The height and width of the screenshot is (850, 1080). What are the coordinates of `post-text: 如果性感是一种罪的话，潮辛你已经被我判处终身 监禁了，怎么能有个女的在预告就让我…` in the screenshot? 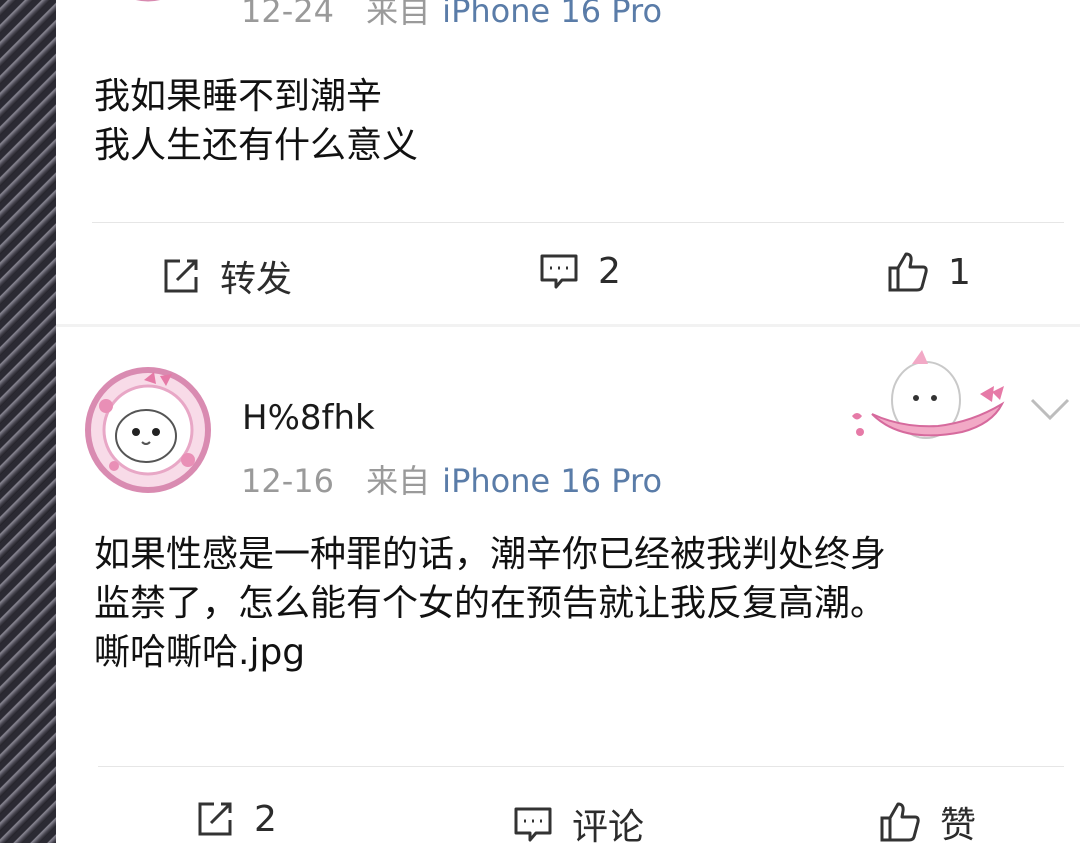 It's located at (490, 603).